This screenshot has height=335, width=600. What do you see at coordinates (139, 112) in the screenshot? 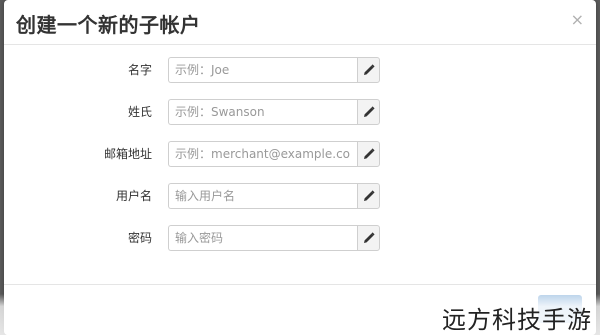
I see `last-name-label: 姓氏` at bounding box center [139, 112].